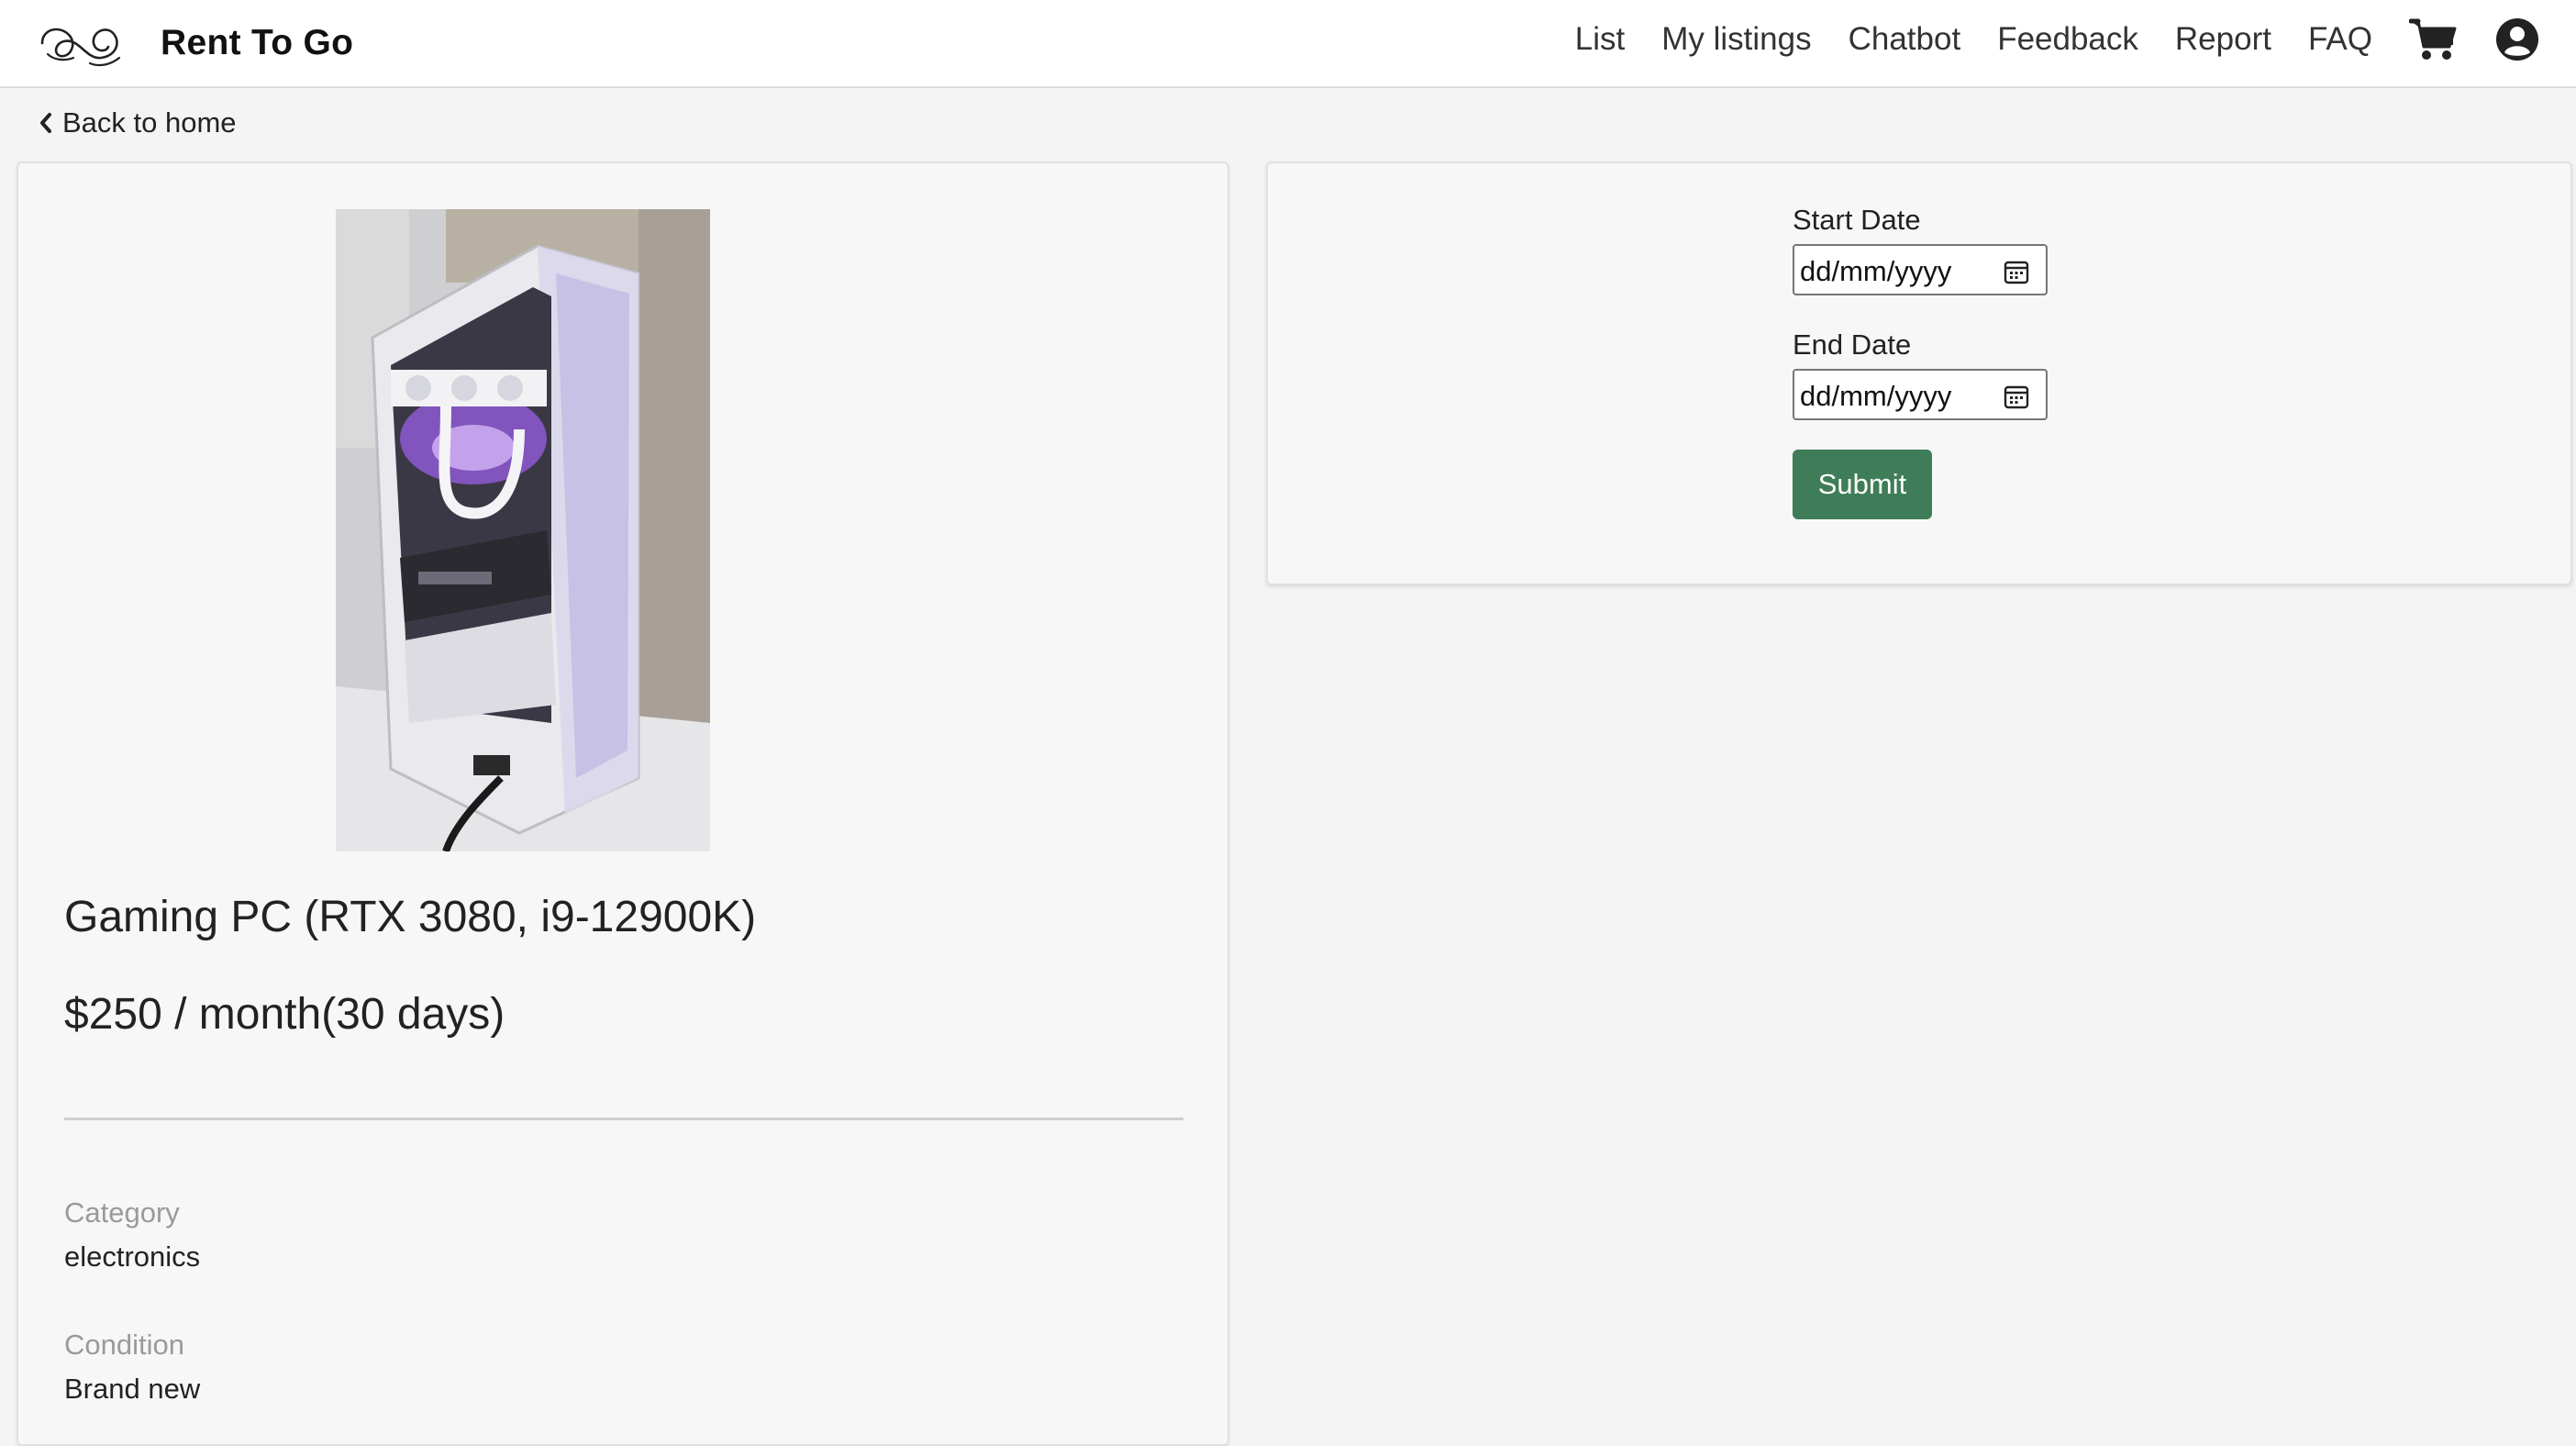  What do you see at coordinates (2434, 39) in the screenshot?
I see `shopping-cart-icon` at bounding box center [2434, 39].